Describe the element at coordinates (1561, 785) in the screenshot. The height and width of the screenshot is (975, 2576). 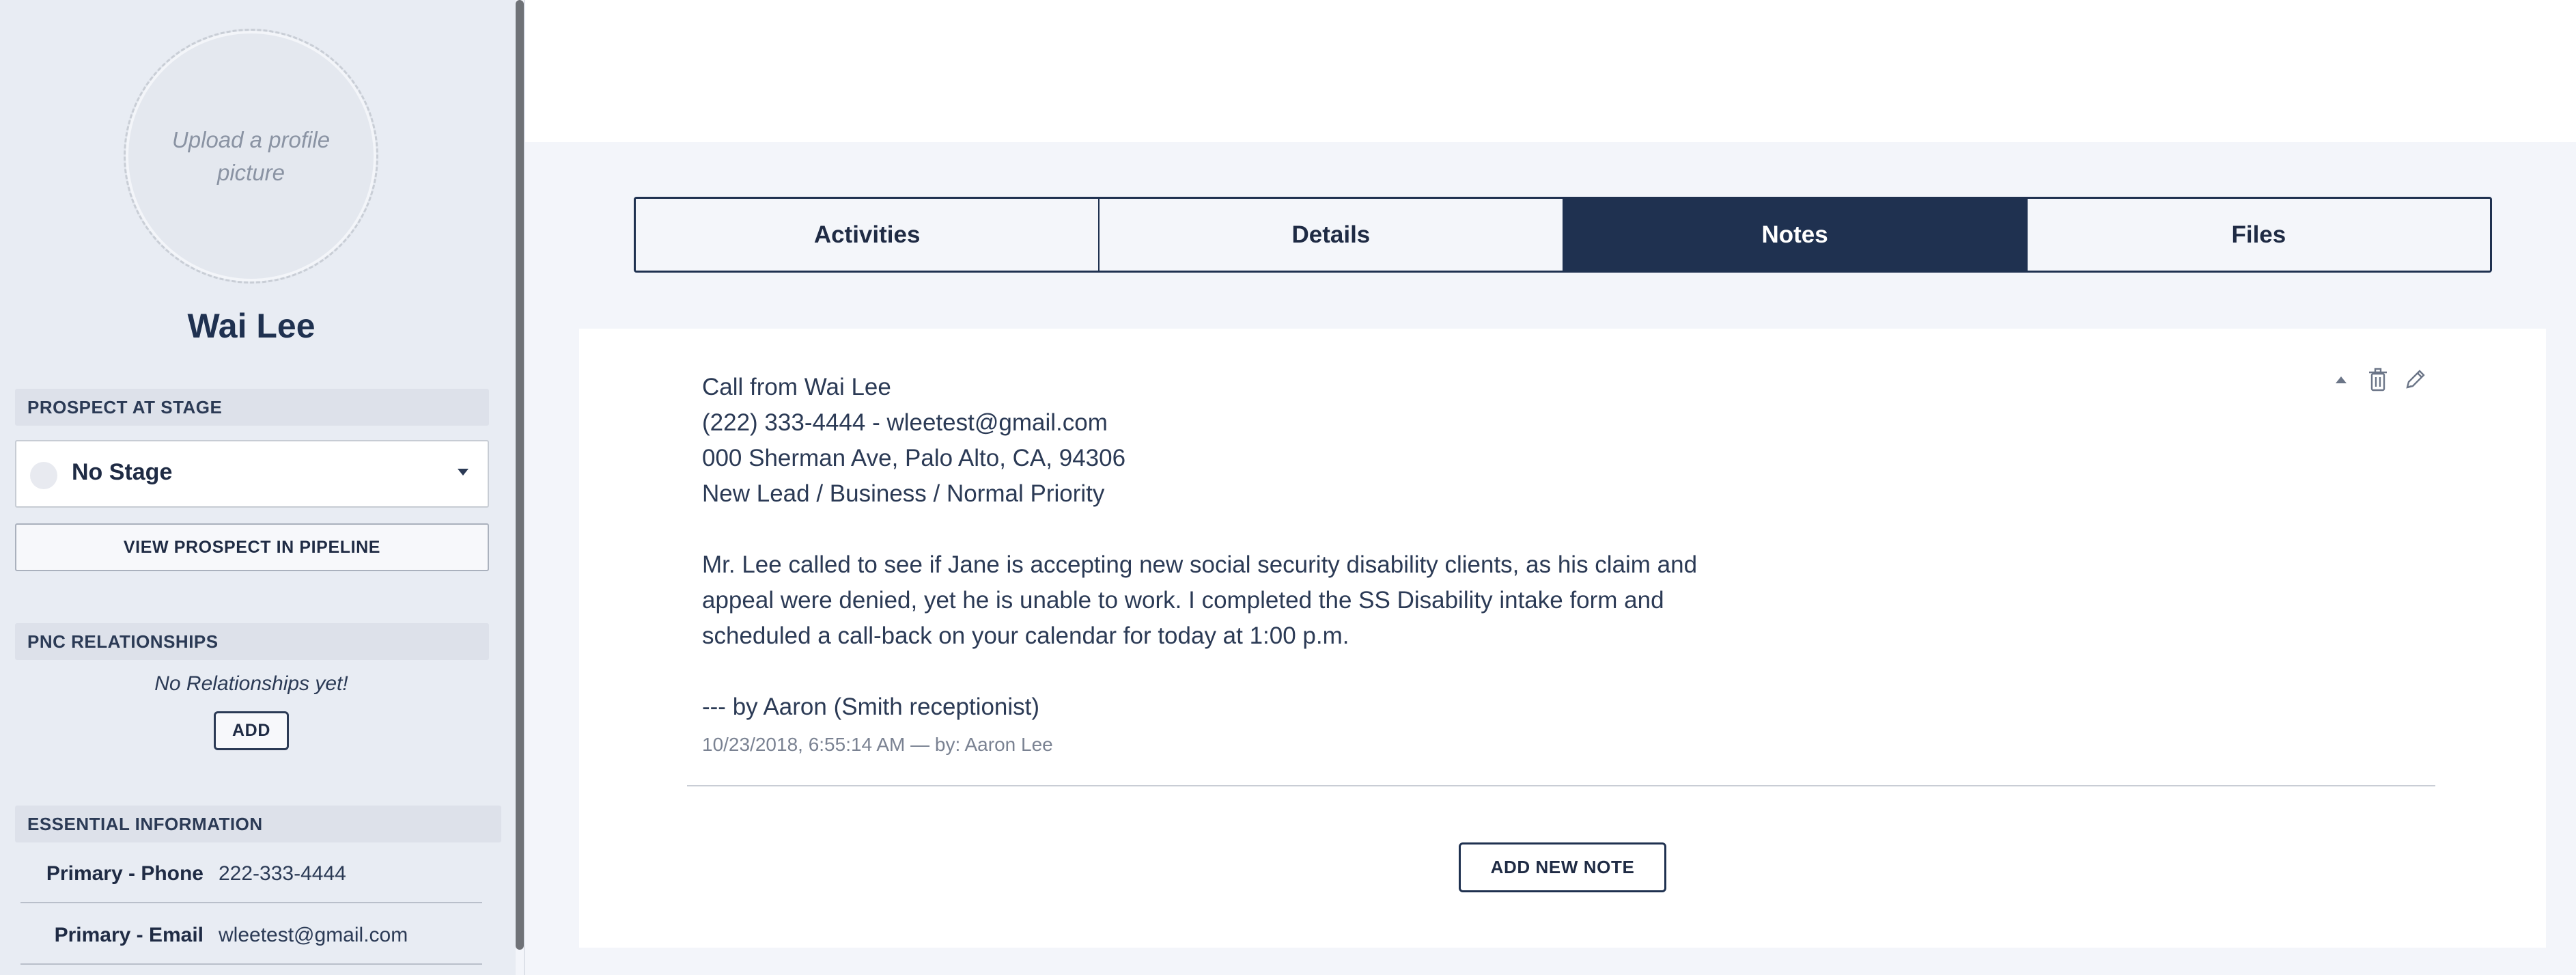
I see `note-divider` at that location.